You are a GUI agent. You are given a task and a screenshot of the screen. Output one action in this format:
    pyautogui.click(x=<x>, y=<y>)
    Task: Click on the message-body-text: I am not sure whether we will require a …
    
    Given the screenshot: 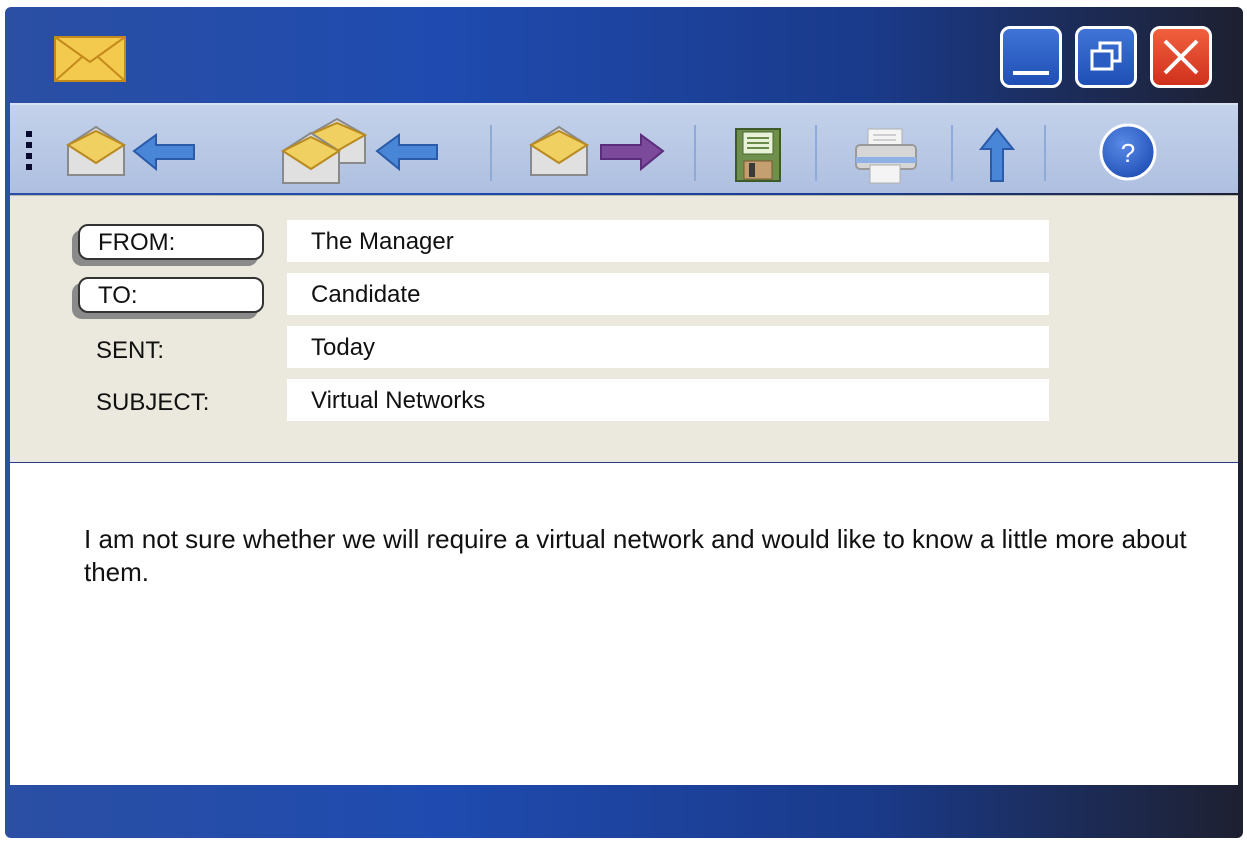 What is the action you would take?
    pyautogui.click(x=635, y=555)
    